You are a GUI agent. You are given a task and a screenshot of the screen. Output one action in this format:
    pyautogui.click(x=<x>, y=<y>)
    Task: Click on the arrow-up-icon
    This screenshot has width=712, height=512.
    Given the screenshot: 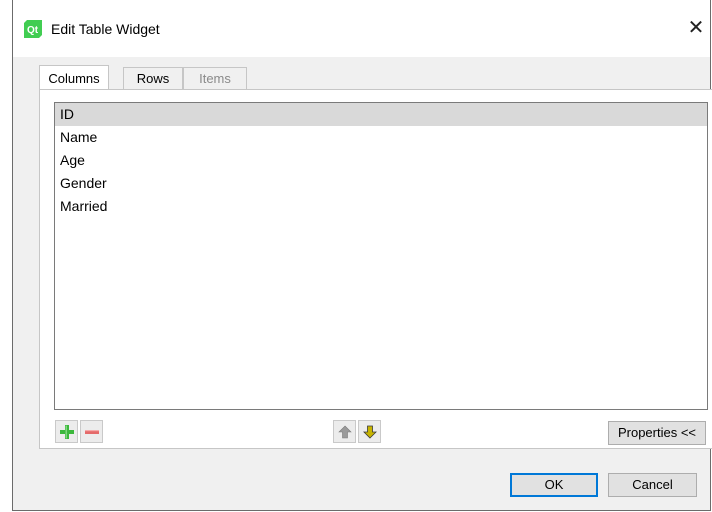 What is the action you would take?
    pyautogui.click(x=345, y=432)
    